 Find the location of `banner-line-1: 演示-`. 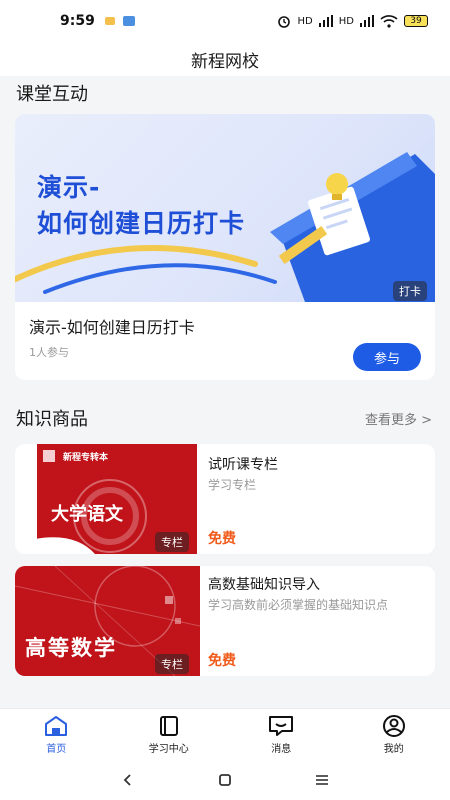

banner-line-1: 演示- is located at coordinates (69, 187).